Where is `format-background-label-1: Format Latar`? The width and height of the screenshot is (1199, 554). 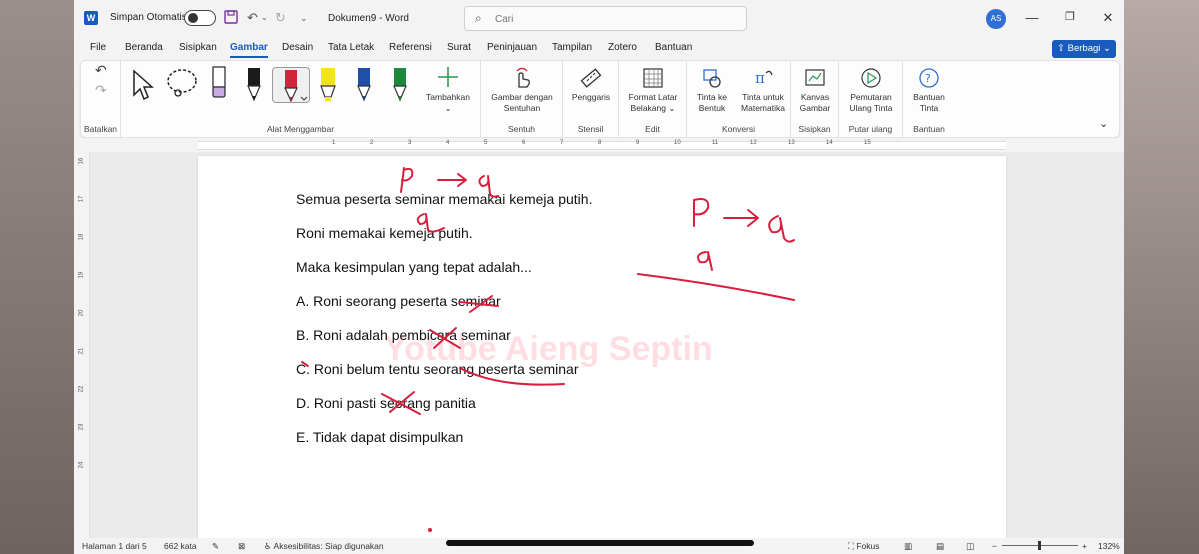
format-background-label-1: Format Latar is located at coordinates (653, 97).